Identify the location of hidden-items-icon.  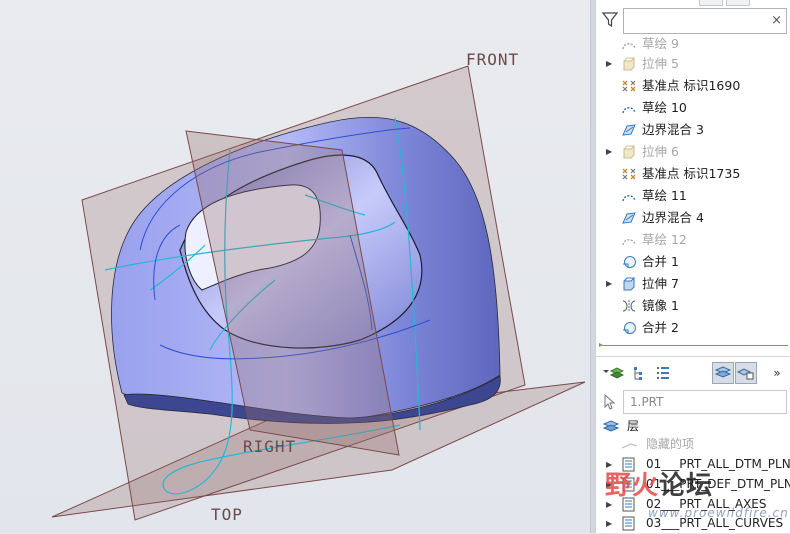
(629, 446).